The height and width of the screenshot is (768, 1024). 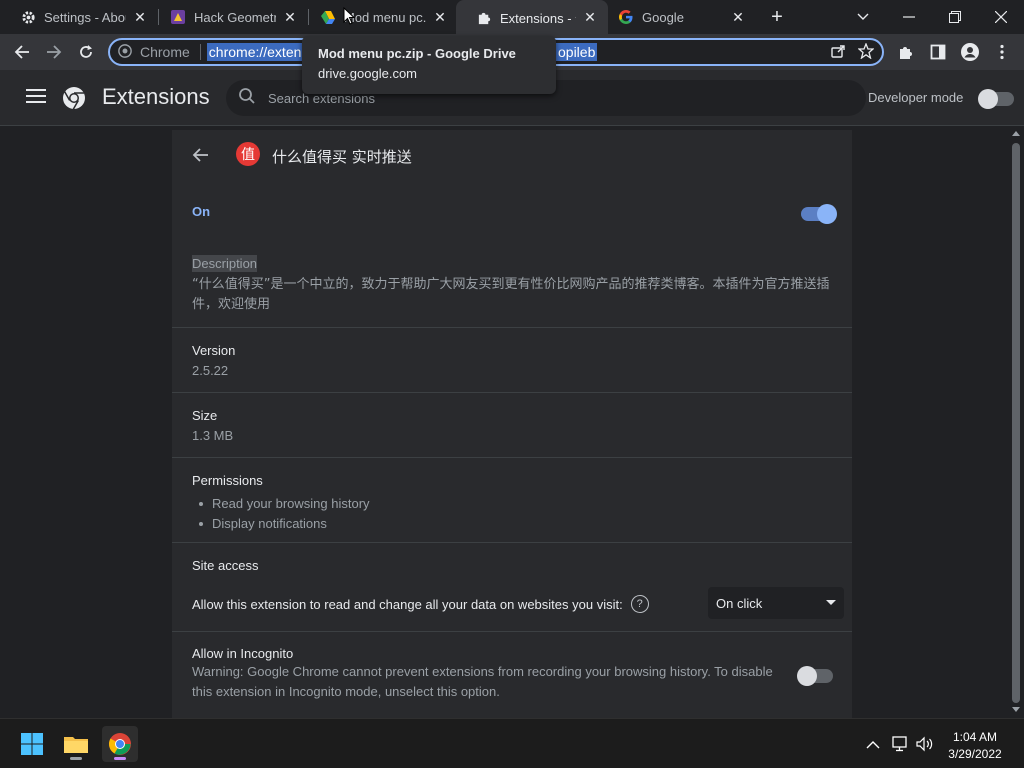 I want to click on developer-mode-toggle, so click(x=996, y=99).